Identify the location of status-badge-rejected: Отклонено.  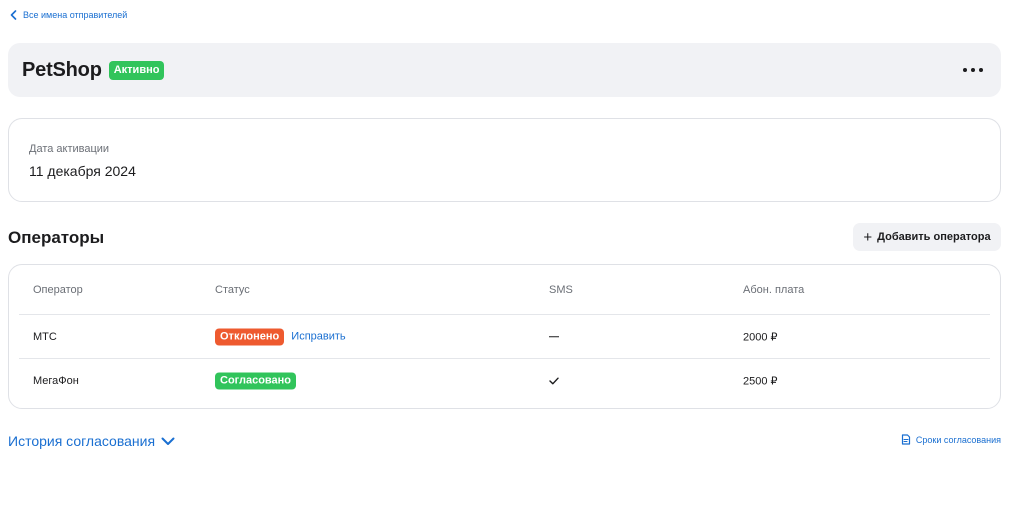
(250, 336).